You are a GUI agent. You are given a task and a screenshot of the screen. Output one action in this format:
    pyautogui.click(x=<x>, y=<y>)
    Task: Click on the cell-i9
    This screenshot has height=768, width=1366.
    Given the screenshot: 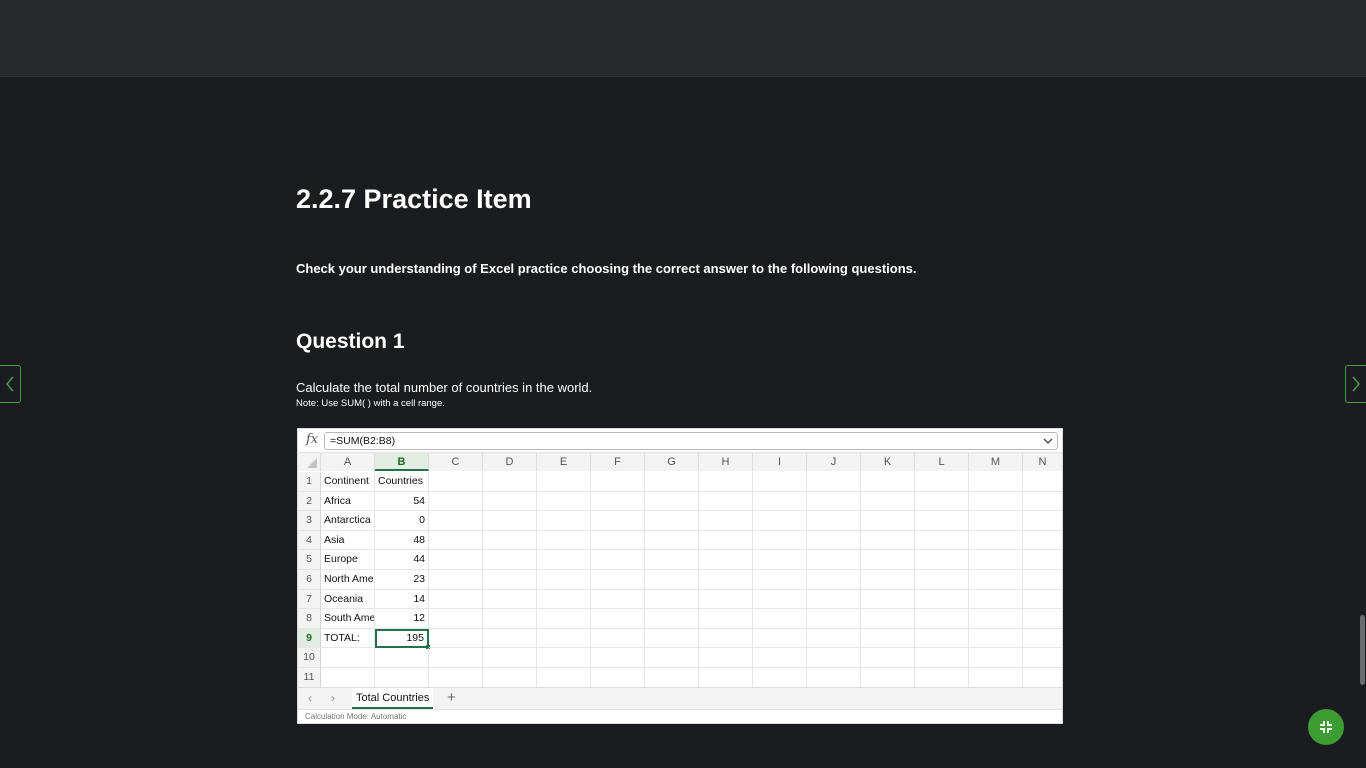 What is the action you would take?
    pyautogui.click(x=780, y=638)
    